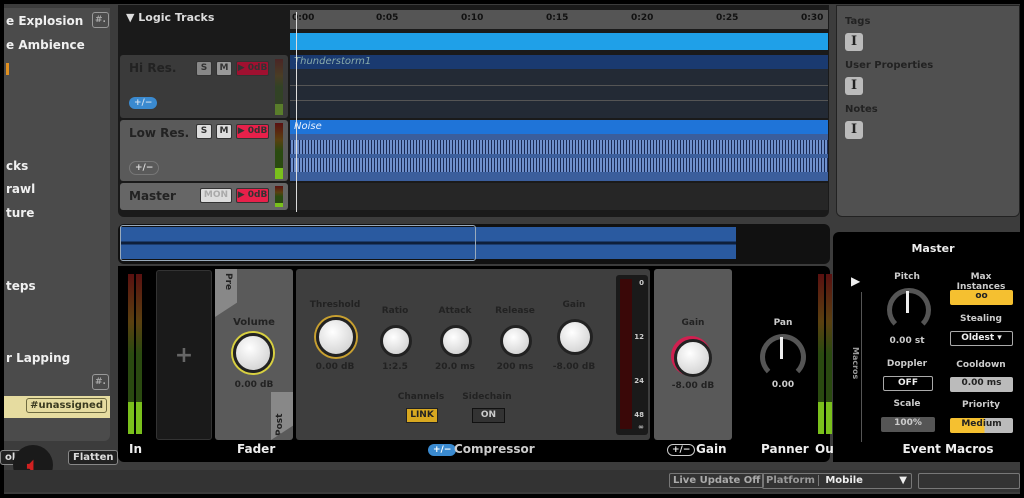 Image resolution: width=1024 pixels, height=498 pixels. Describe the element at coordinates (854, 86) in the screenshot. I see `edit-user-properties-icon: I` at that location.